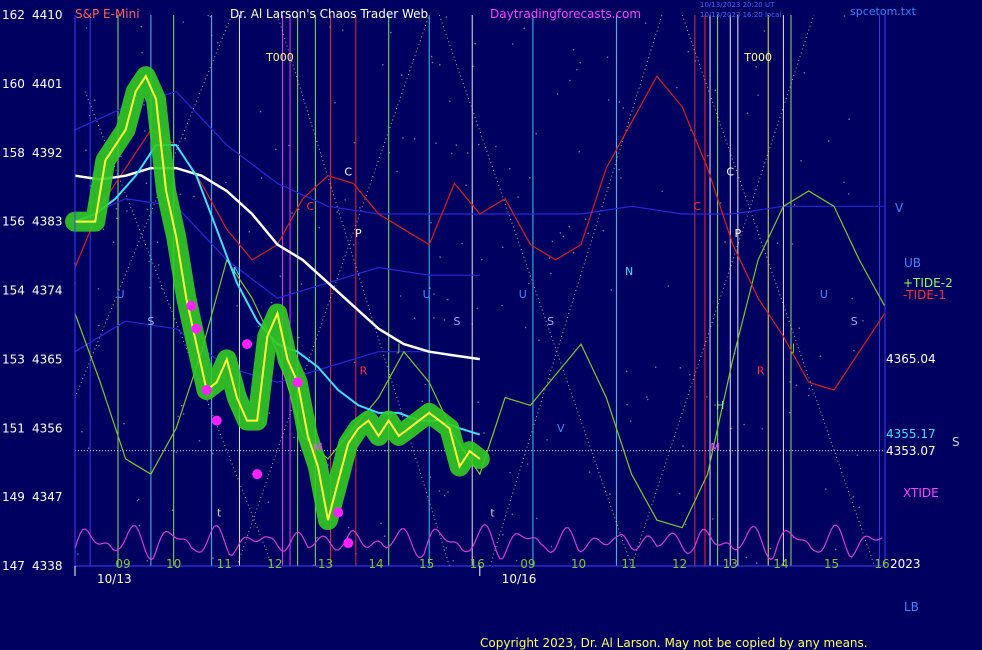  I want to click on y-tick-right: 4410, so click(47, 15).